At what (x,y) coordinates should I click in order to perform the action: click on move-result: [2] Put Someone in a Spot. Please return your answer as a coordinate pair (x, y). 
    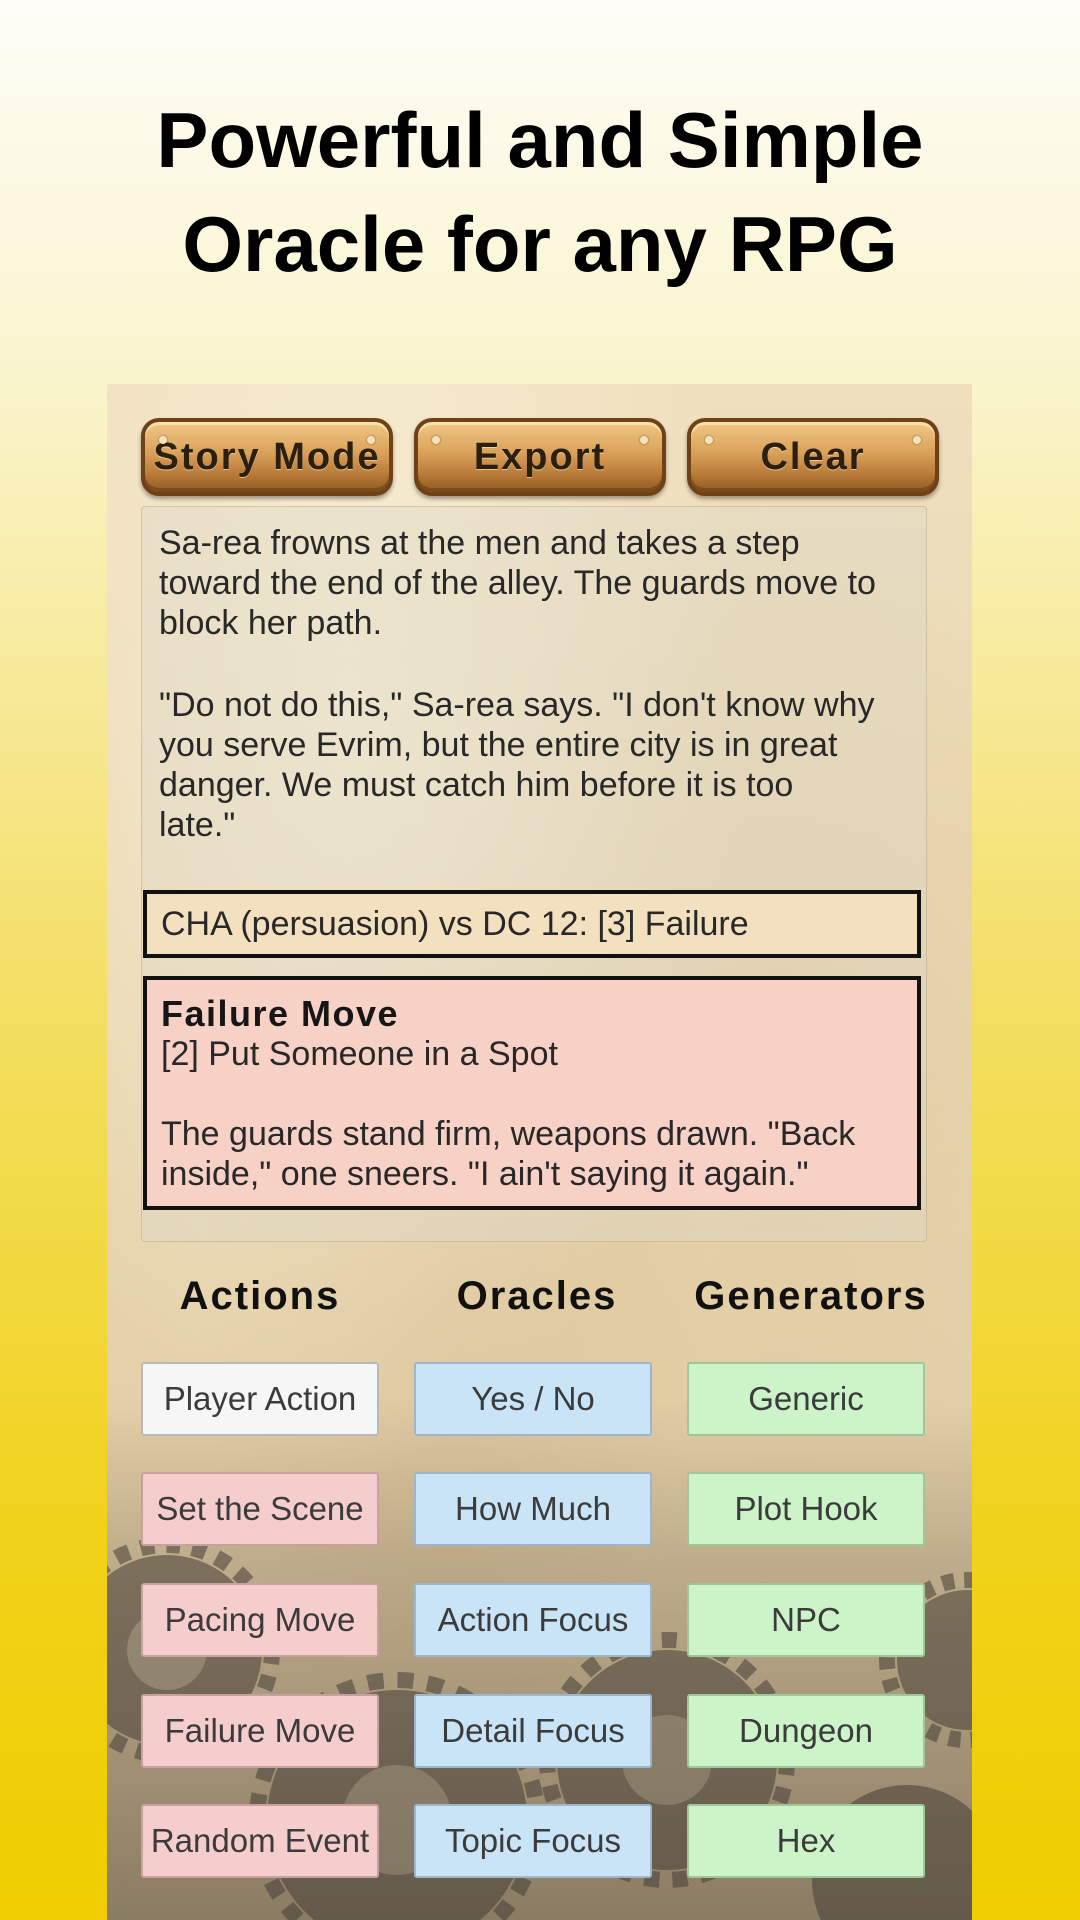
    Looking at the image, I should click on (359, 1054).